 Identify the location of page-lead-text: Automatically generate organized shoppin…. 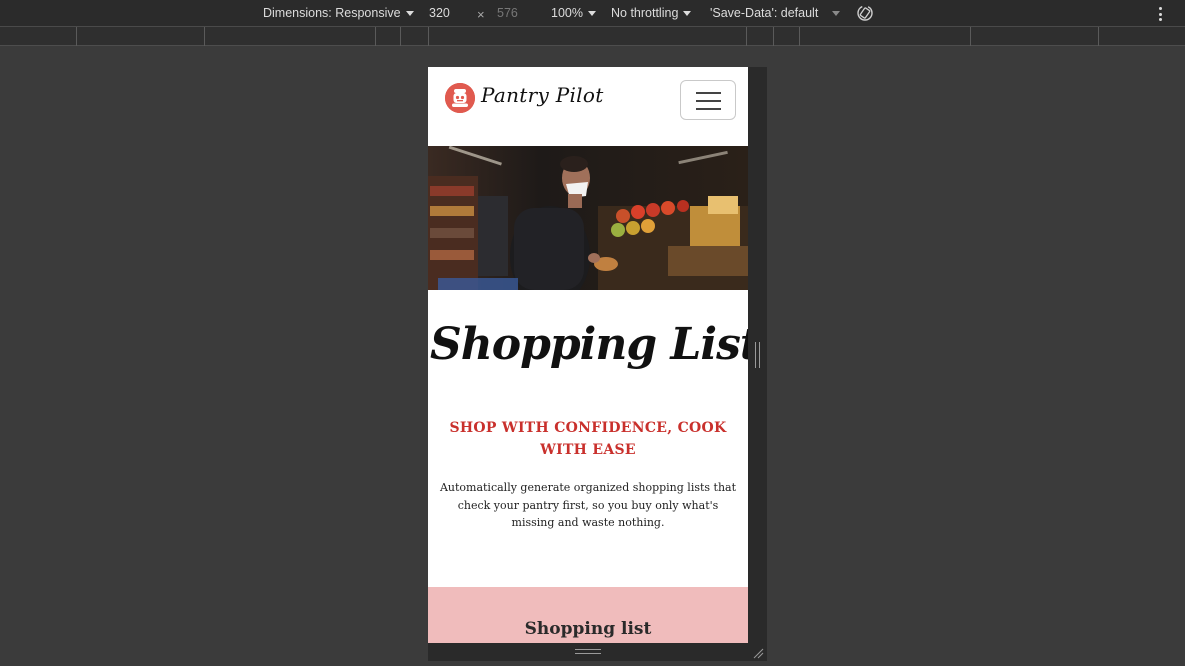
(588, 505).